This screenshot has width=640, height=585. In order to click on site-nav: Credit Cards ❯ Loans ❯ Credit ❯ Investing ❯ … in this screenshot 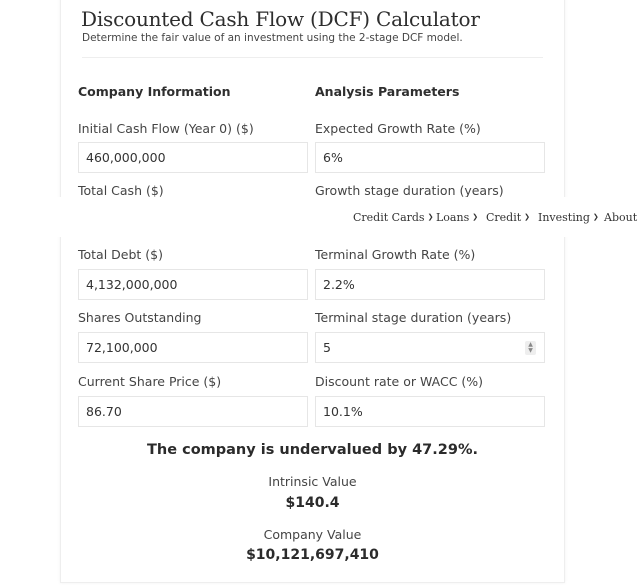, I will do `click(320, 217)`.